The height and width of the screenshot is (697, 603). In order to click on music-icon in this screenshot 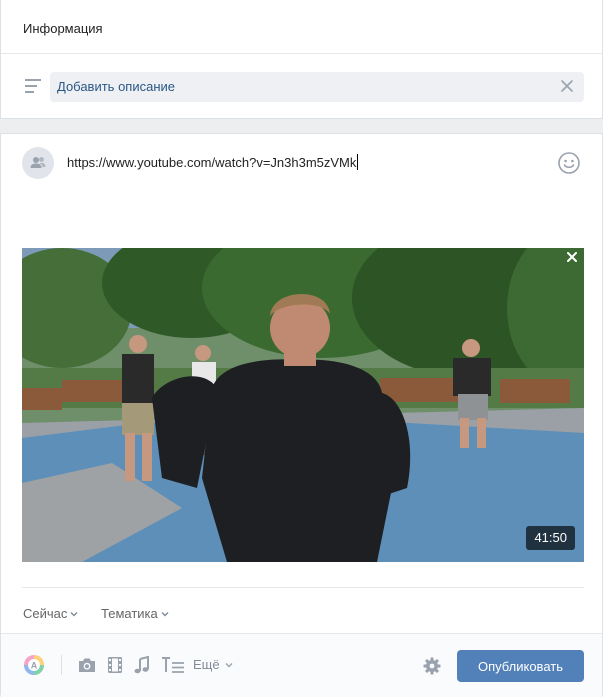, I will do `click(142, 665)`.